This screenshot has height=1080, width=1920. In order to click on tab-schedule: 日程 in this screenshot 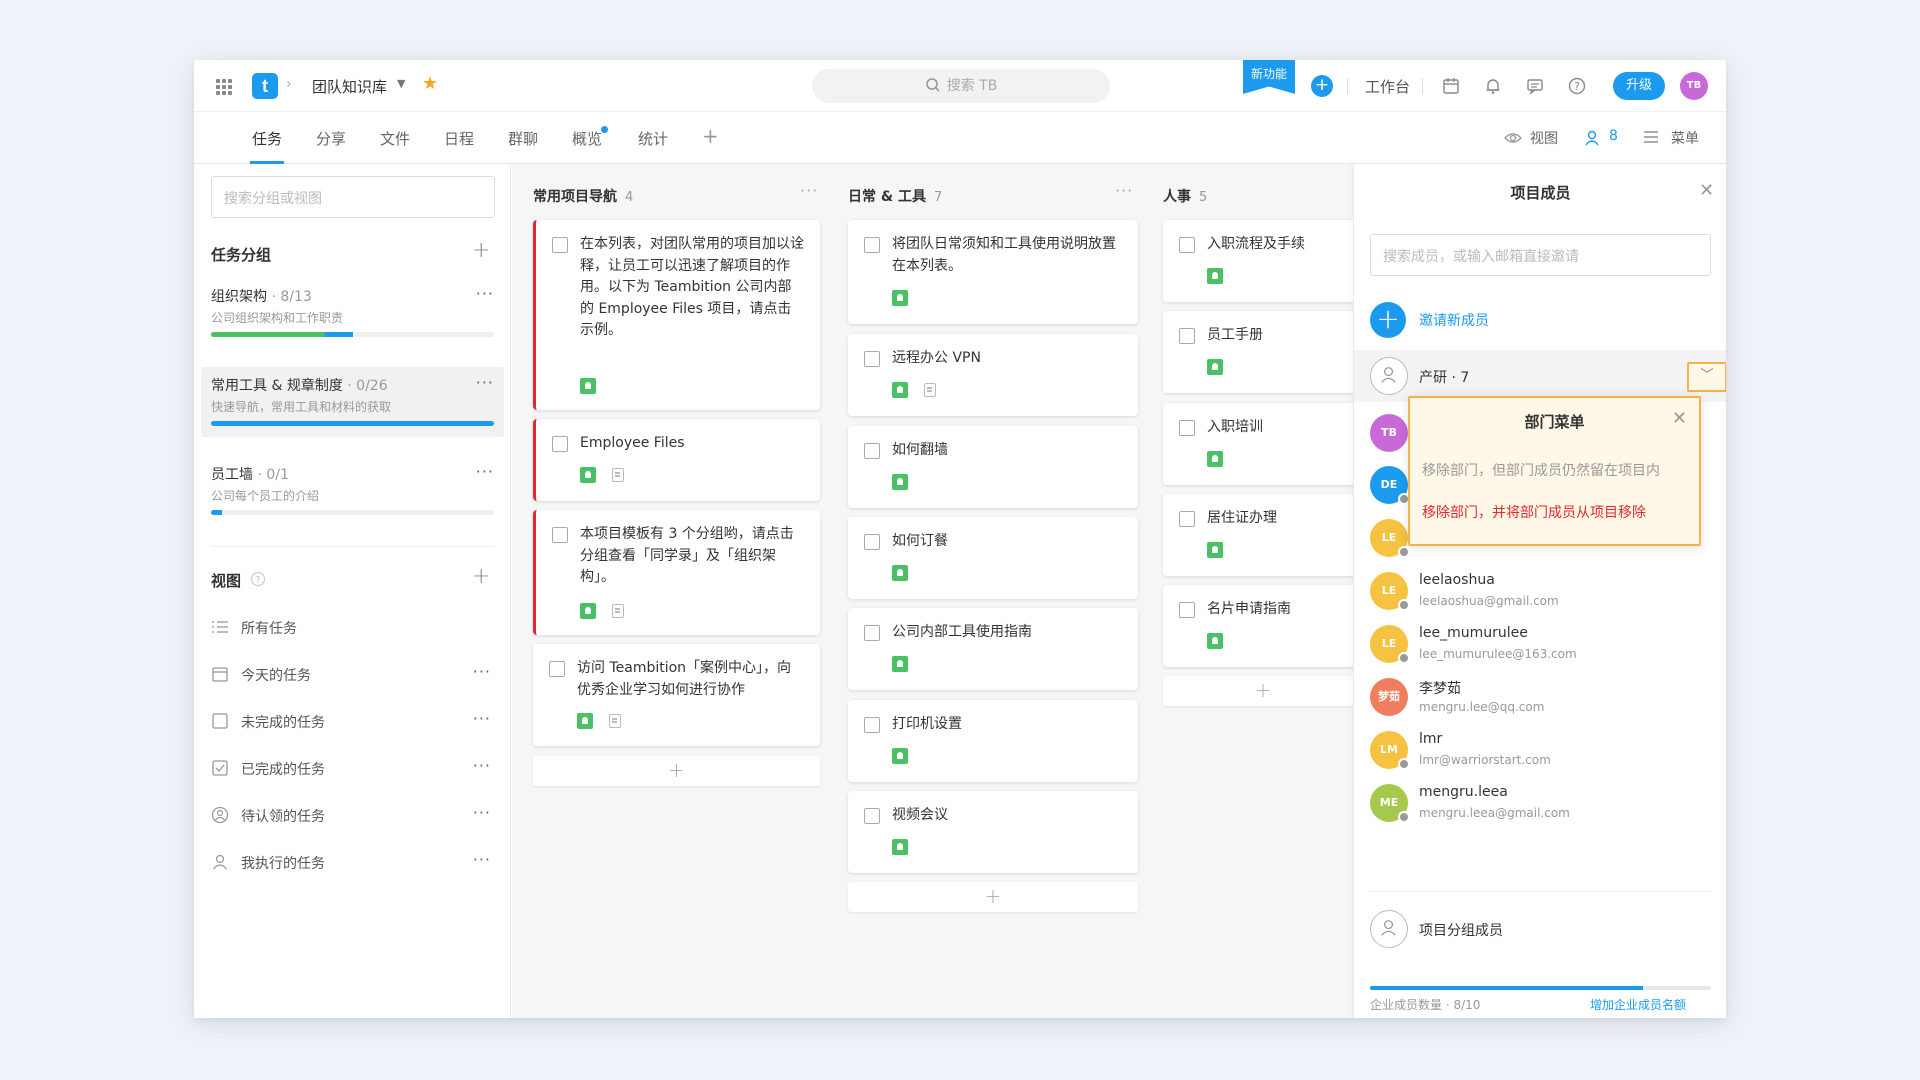, I will do `click(459, 138)`.